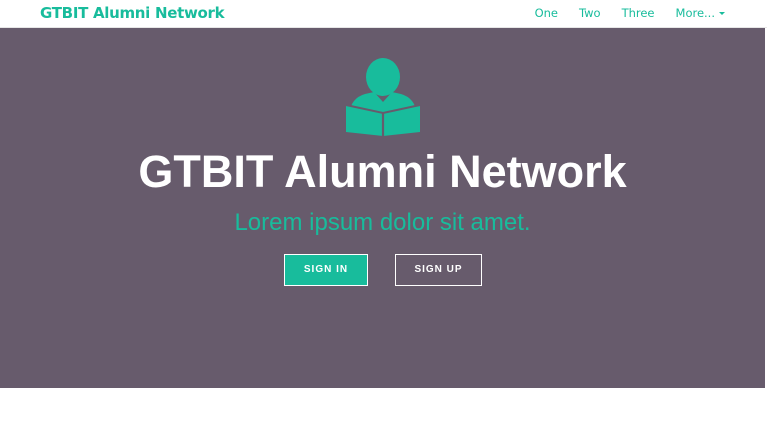 This screenshot has height=423, width=767. What do you see at coordinates (326, 270) in the screenshot?
I see `sign-in-button: SIGN IN` at bounding box center [326, 270].